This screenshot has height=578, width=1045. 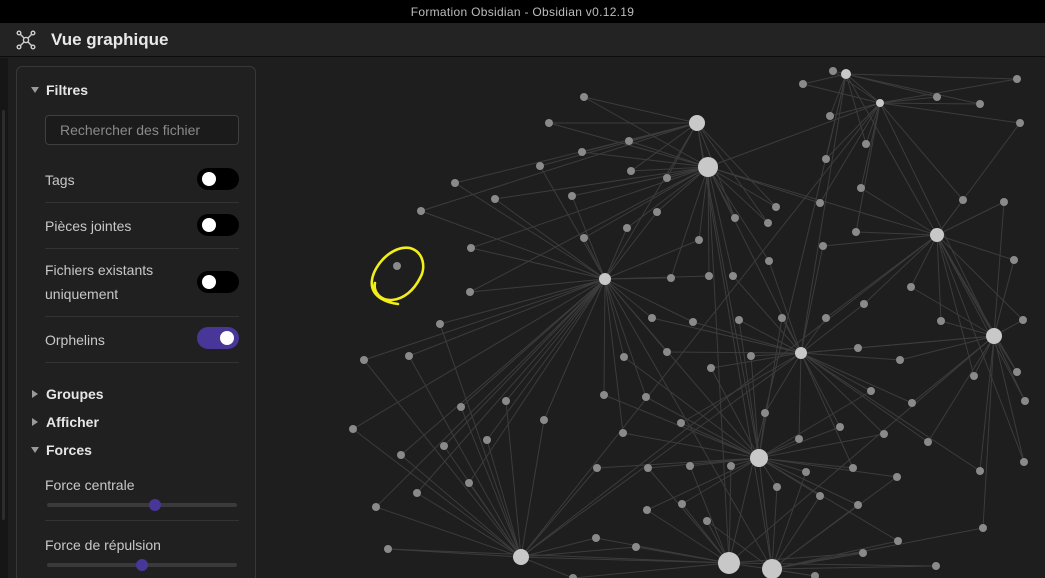 I want to click on repel-force-slider, so click(x=142, y=565).